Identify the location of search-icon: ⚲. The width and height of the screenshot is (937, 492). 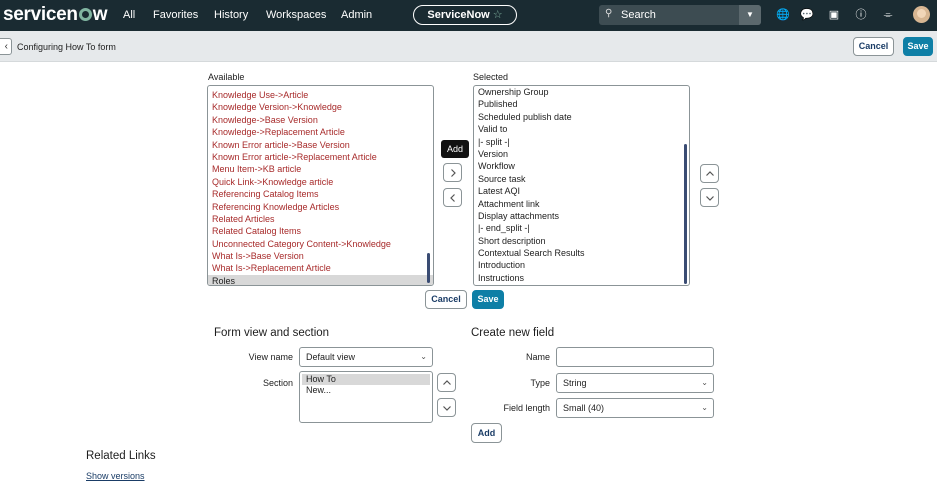
(609, 13).